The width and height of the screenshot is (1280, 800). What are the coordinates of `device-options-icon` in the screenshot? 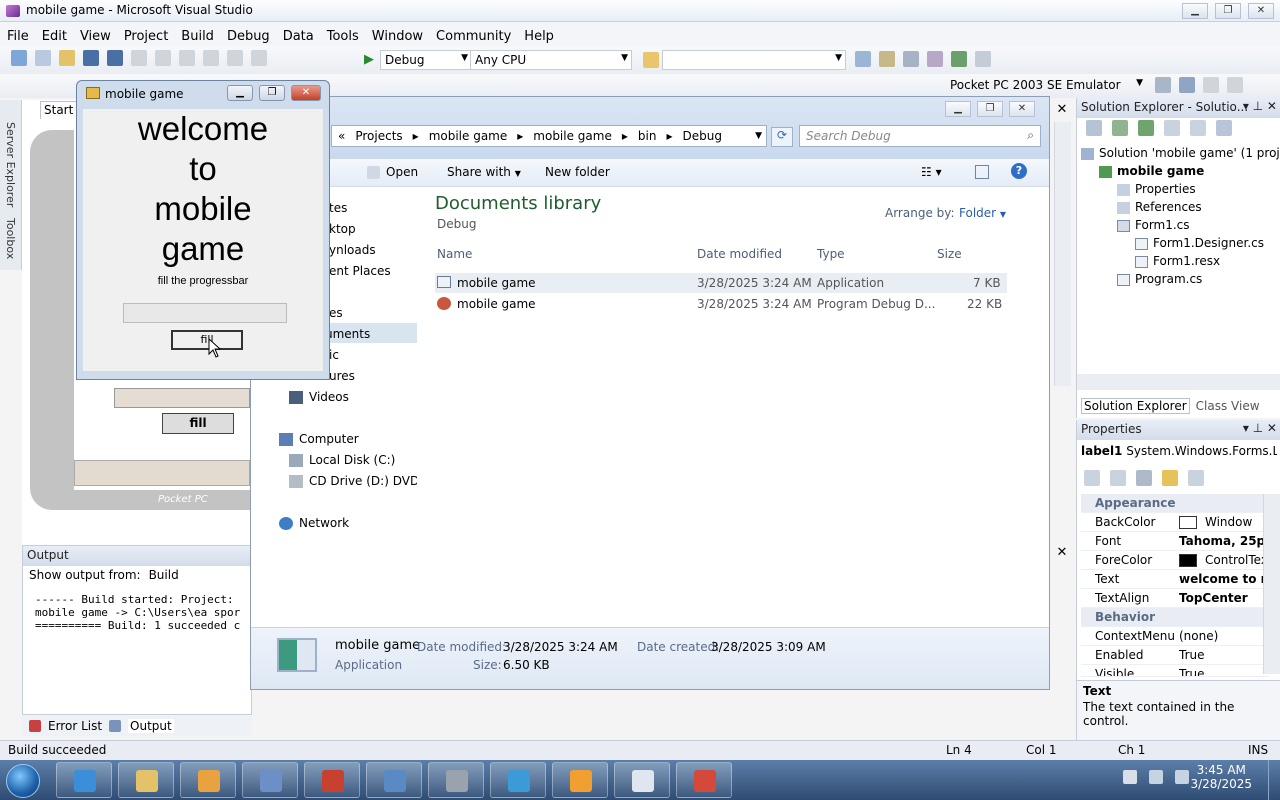 It's located at (1187, 85).